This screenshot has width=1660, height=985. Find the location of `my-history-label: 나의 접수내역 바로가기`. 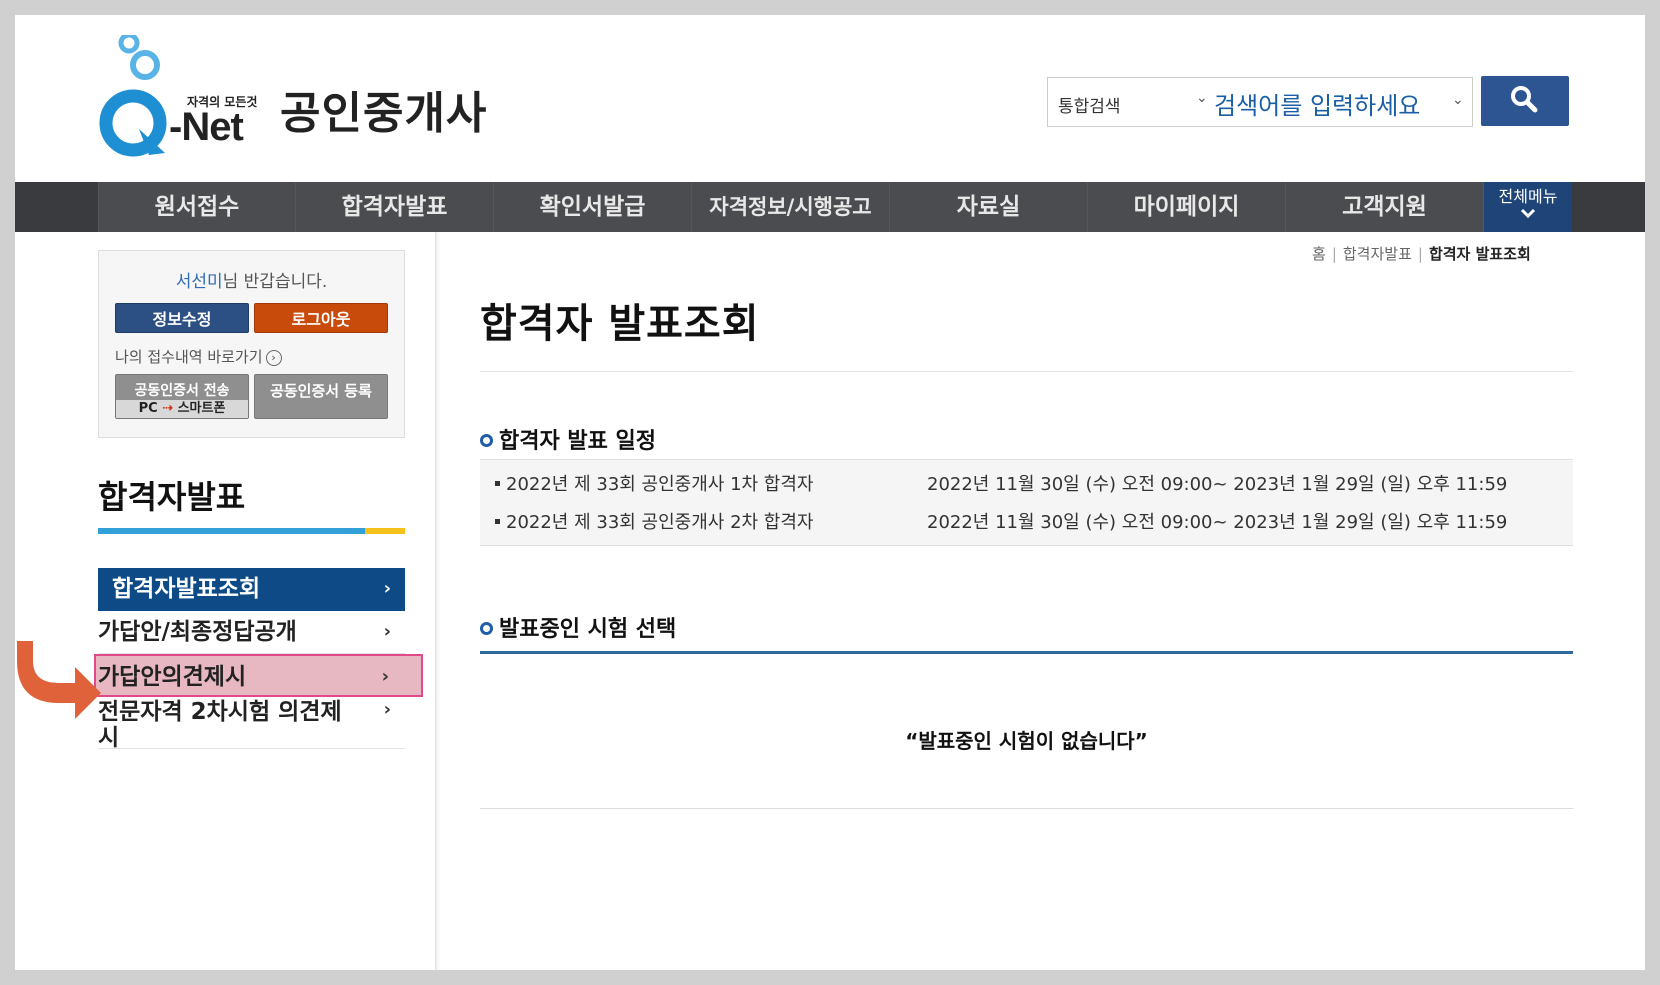

my-history-label: 나의 접수내역 바로가기 is located at coordinates (189, 357).